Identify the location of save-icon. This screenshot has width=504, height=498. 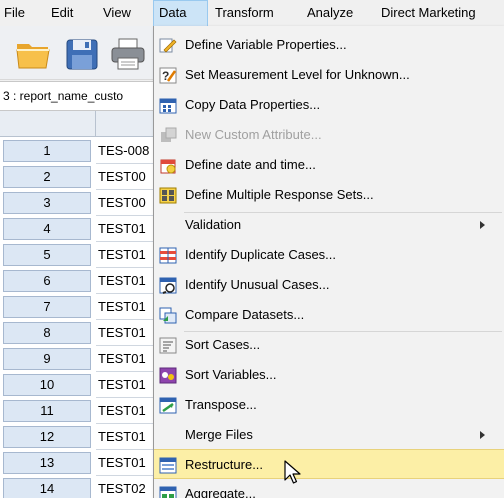
(82, 54).